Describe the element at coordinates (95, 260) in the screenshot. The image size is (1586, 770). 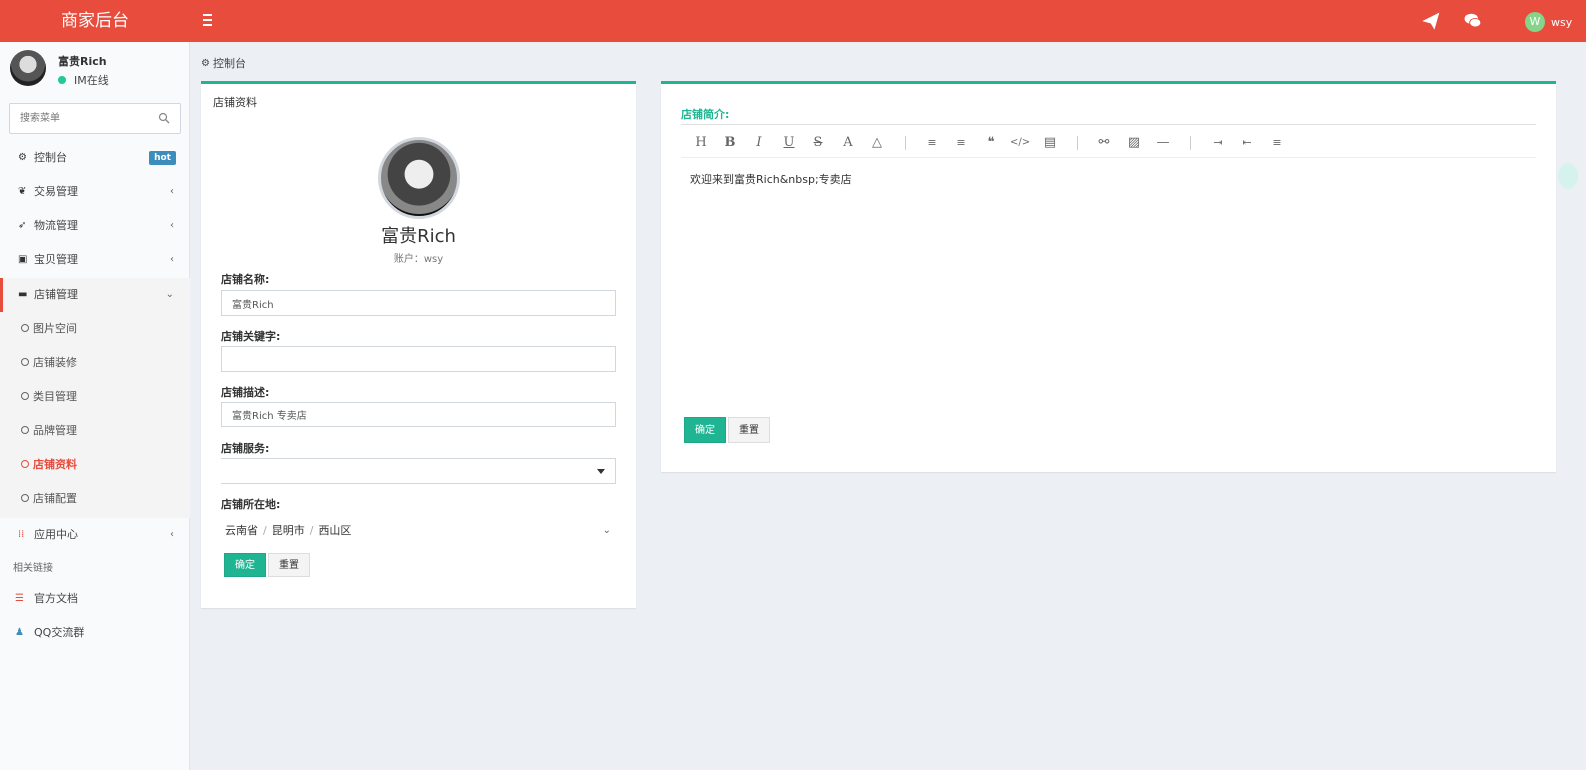
I see `sidebar-item-products: ▣ 宝贝管理 ‹` at that location.